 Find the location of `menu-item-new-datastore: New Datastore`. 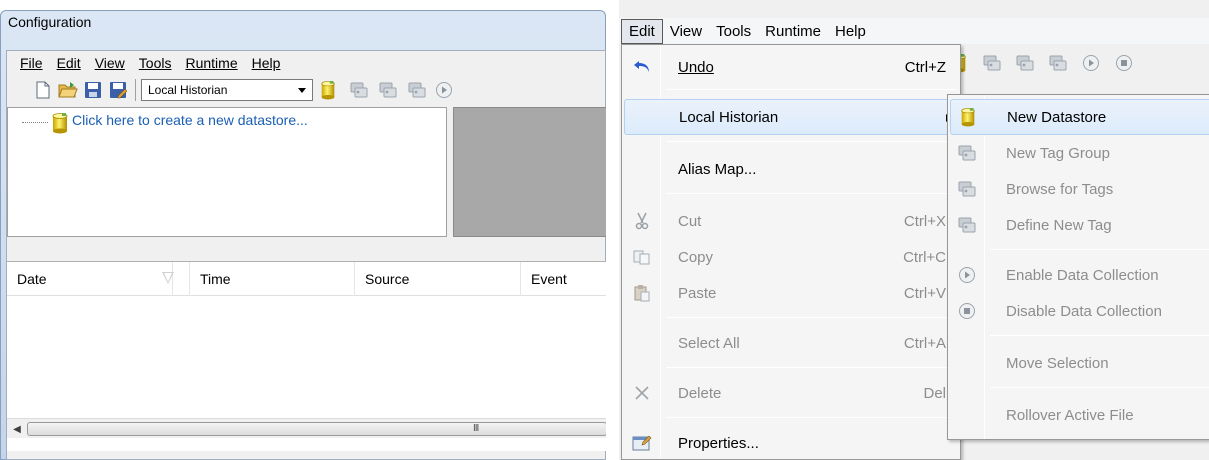

menu-item-new-datastore: New Datastore is located at coordinates (1079, 117).